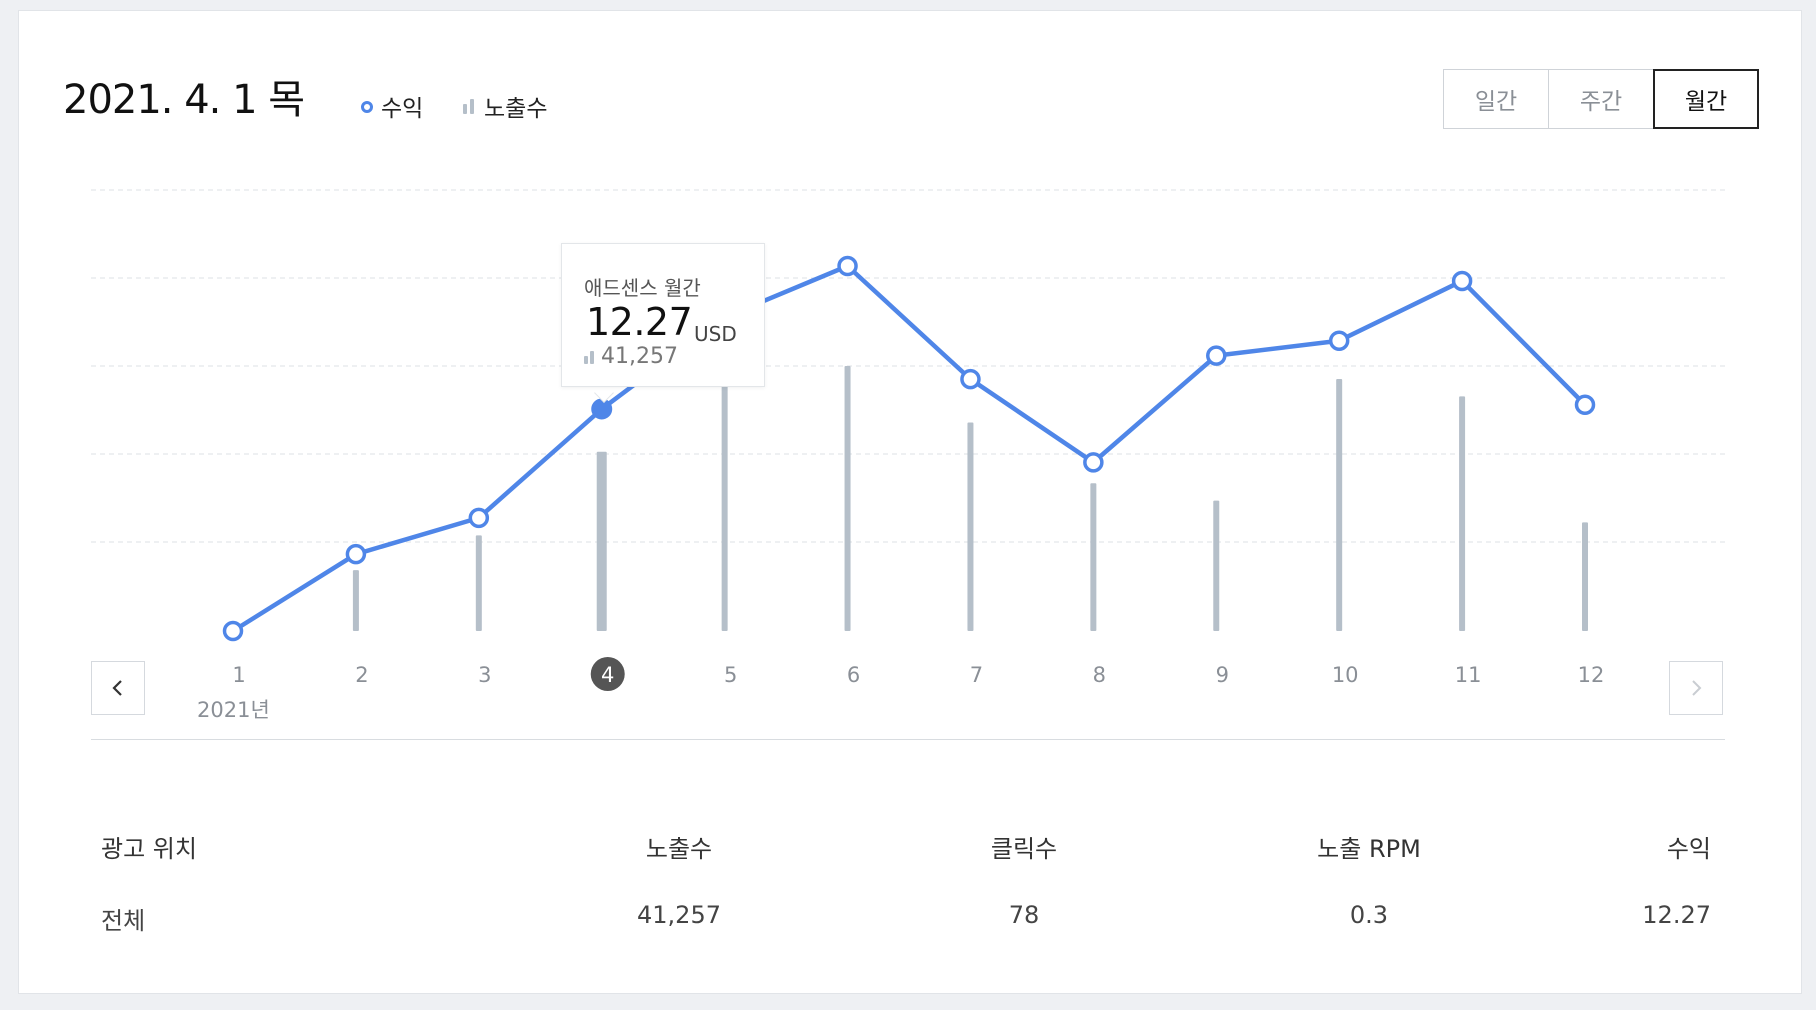  I want to click on divider, so click(908, 739).